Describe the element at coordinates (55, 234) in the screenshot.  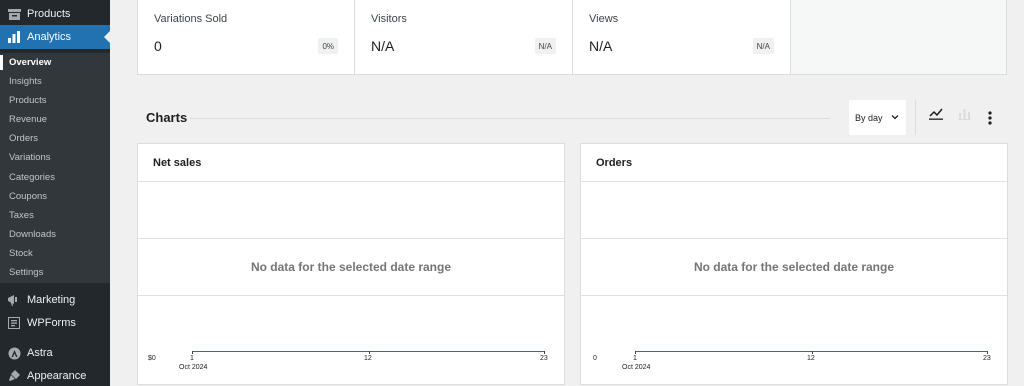
I see `submenu-downloads: Downloads` at that location.